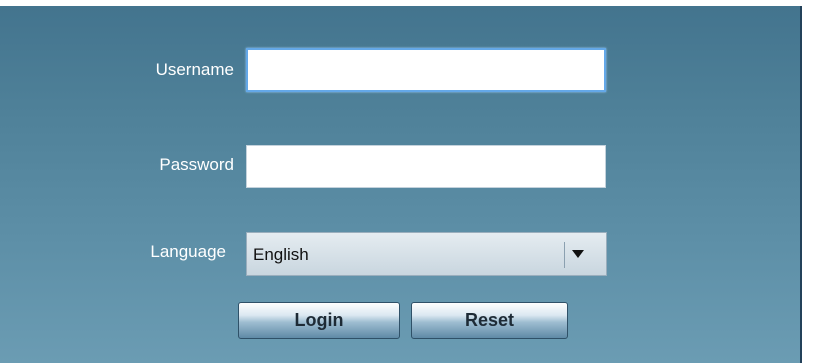  I want to click on language-label: Language, so click(188, 251).